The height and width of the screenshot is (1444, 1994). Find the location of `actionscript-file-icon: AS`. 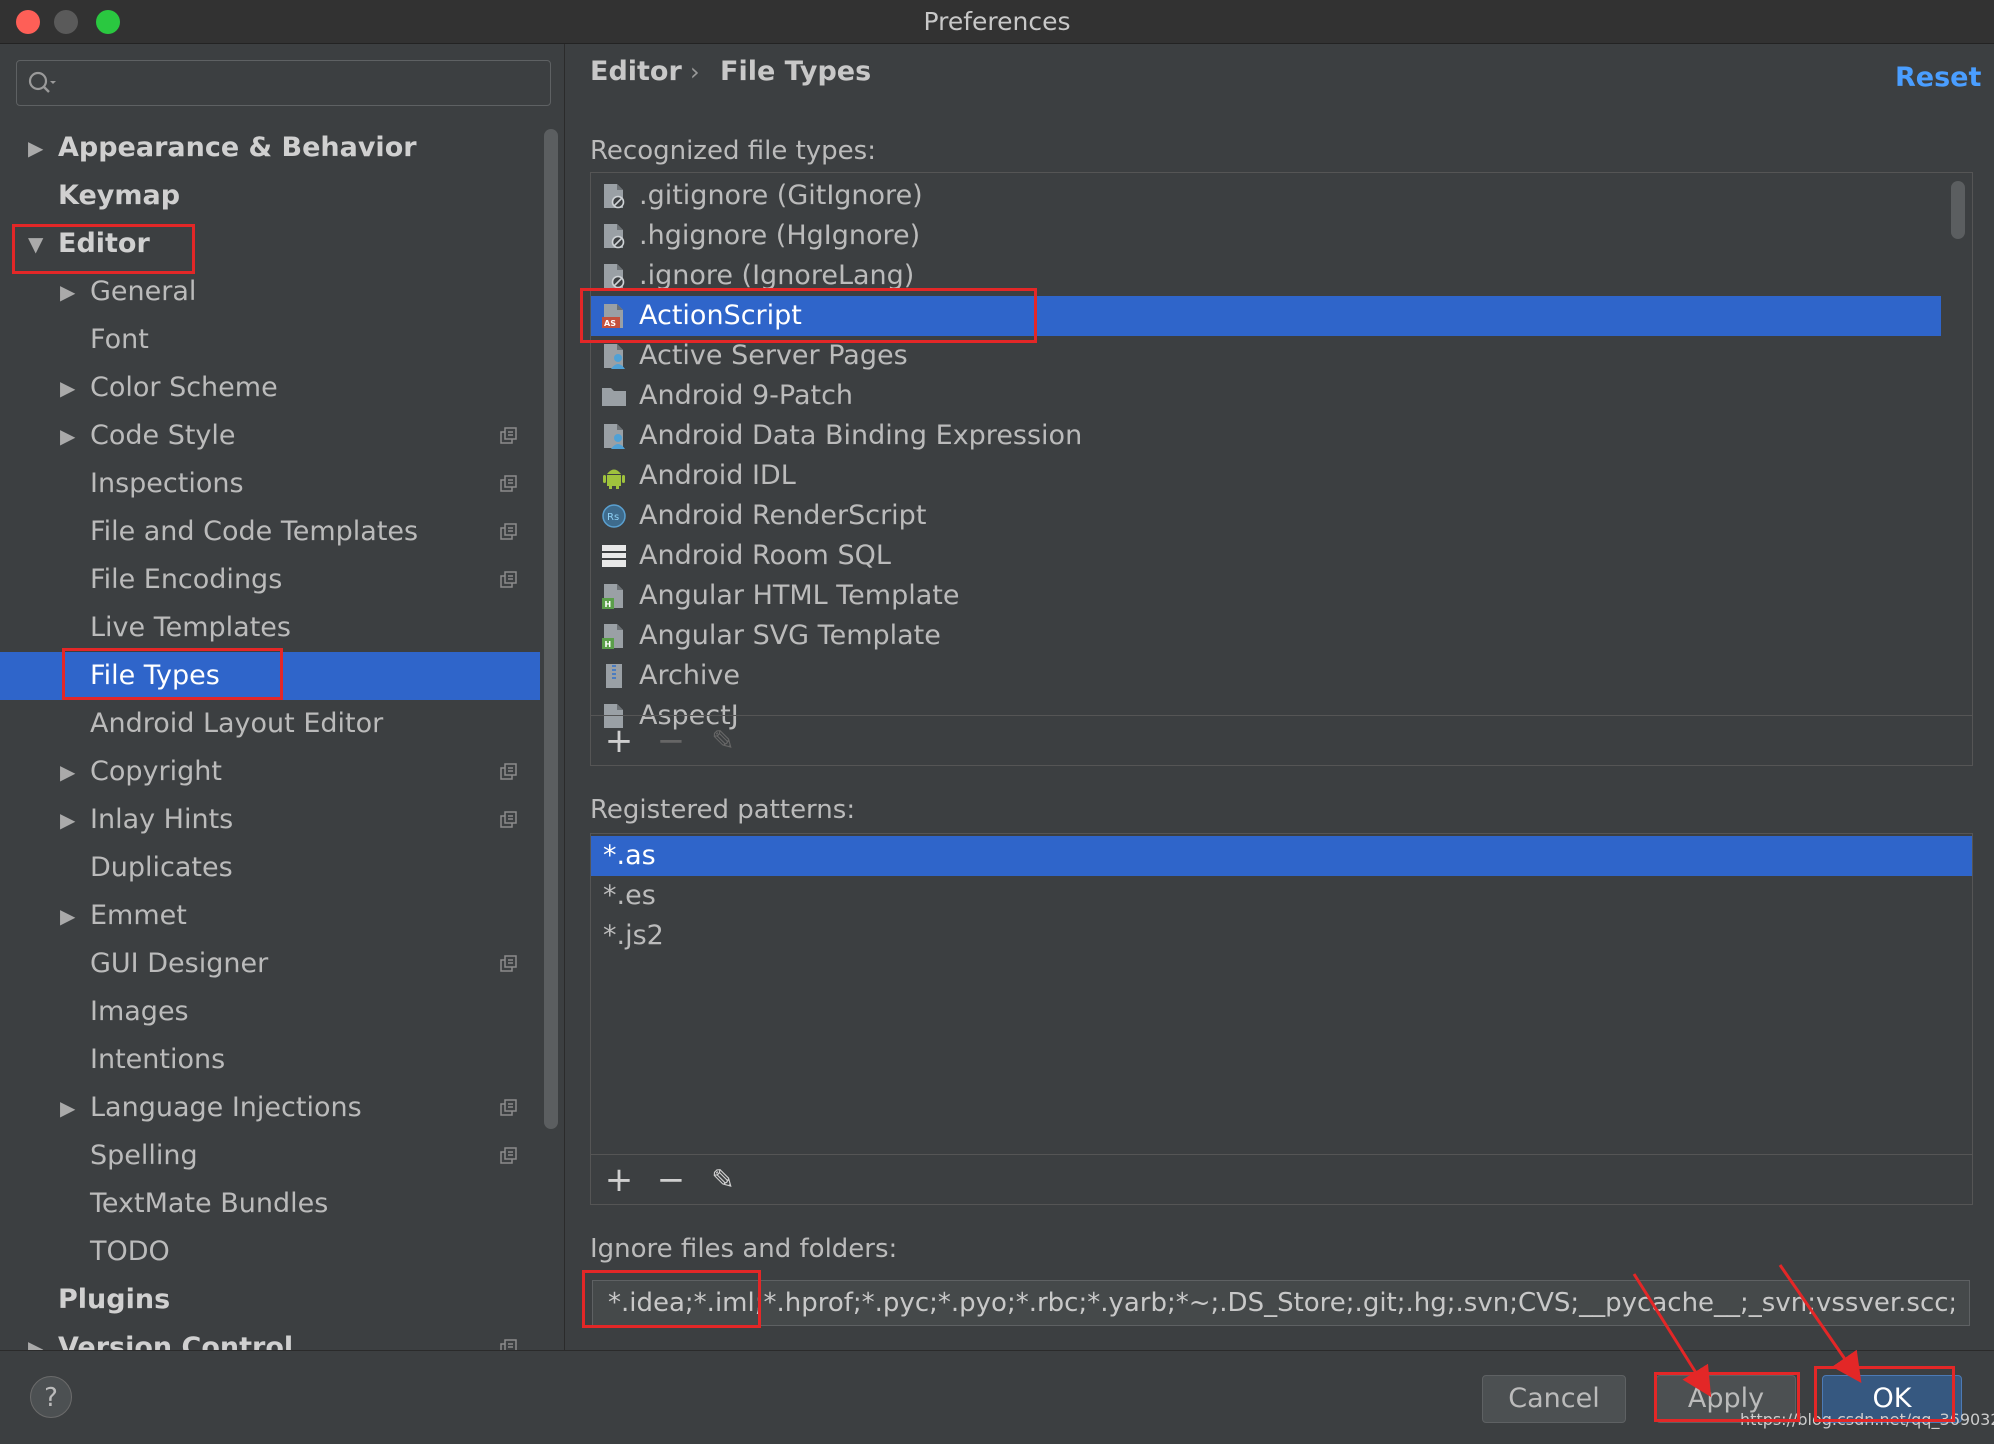

actionscript-file-icon: AS is located at coordinates (612, 316).